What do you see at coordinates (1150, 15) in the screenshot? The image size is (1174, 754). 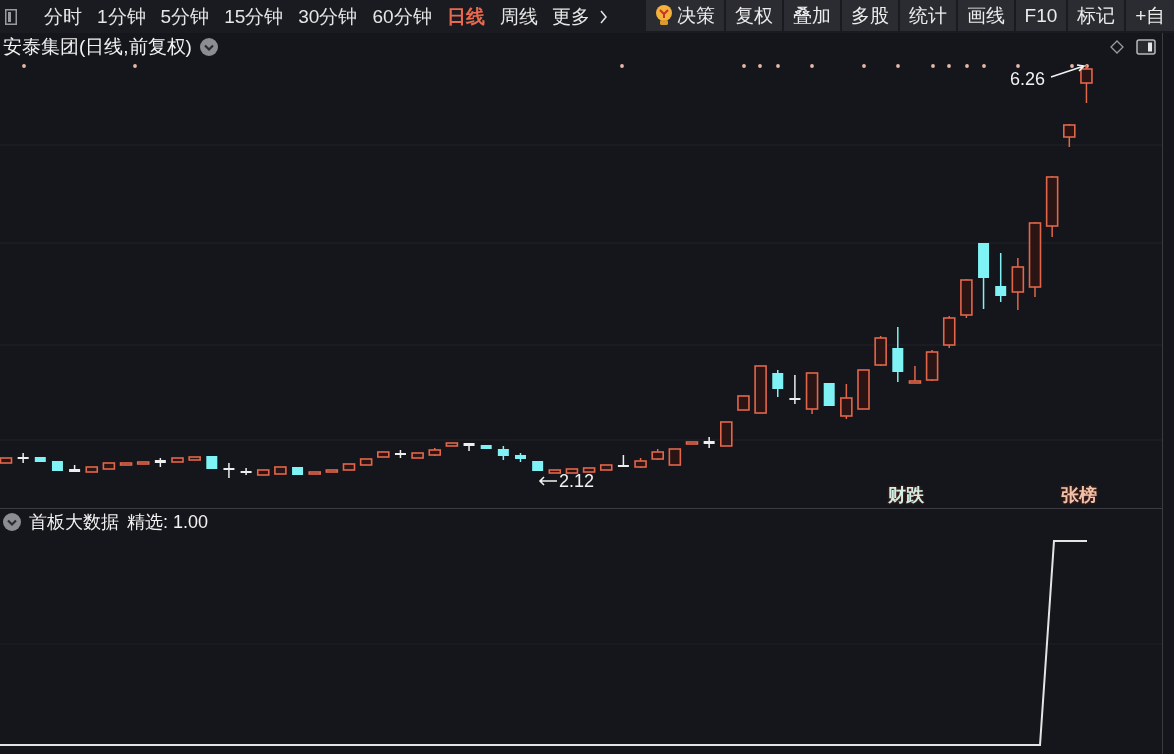 I see `toolbar-button: +自` at bounding box center [1150, 15].